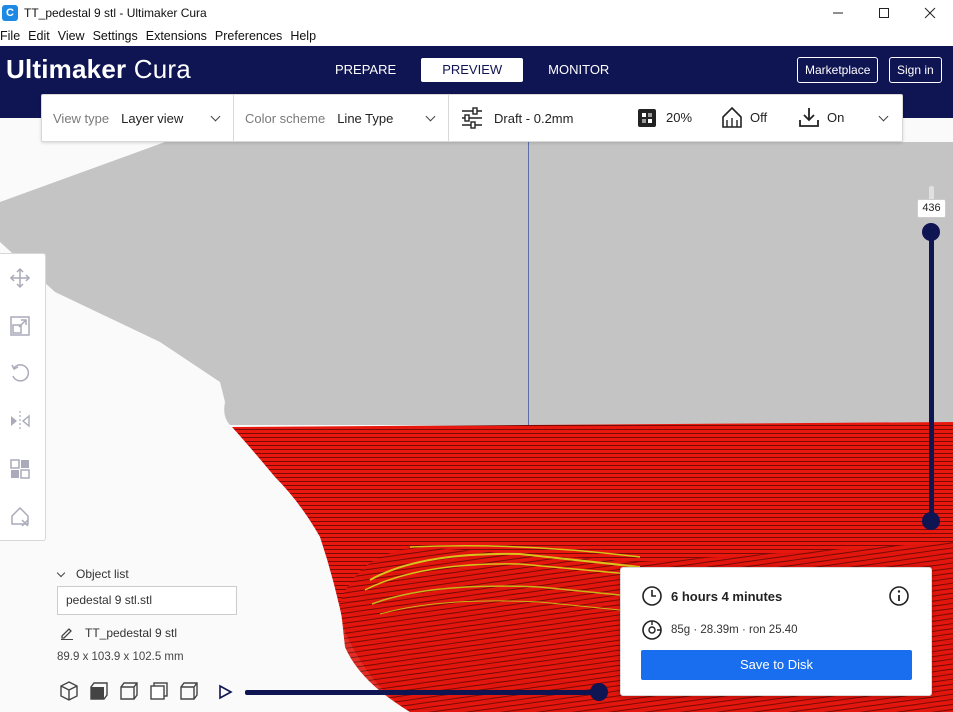 The width and height of the screenshot is (953, 712). I want to click on logo-product: Cura, so click(162, 69).